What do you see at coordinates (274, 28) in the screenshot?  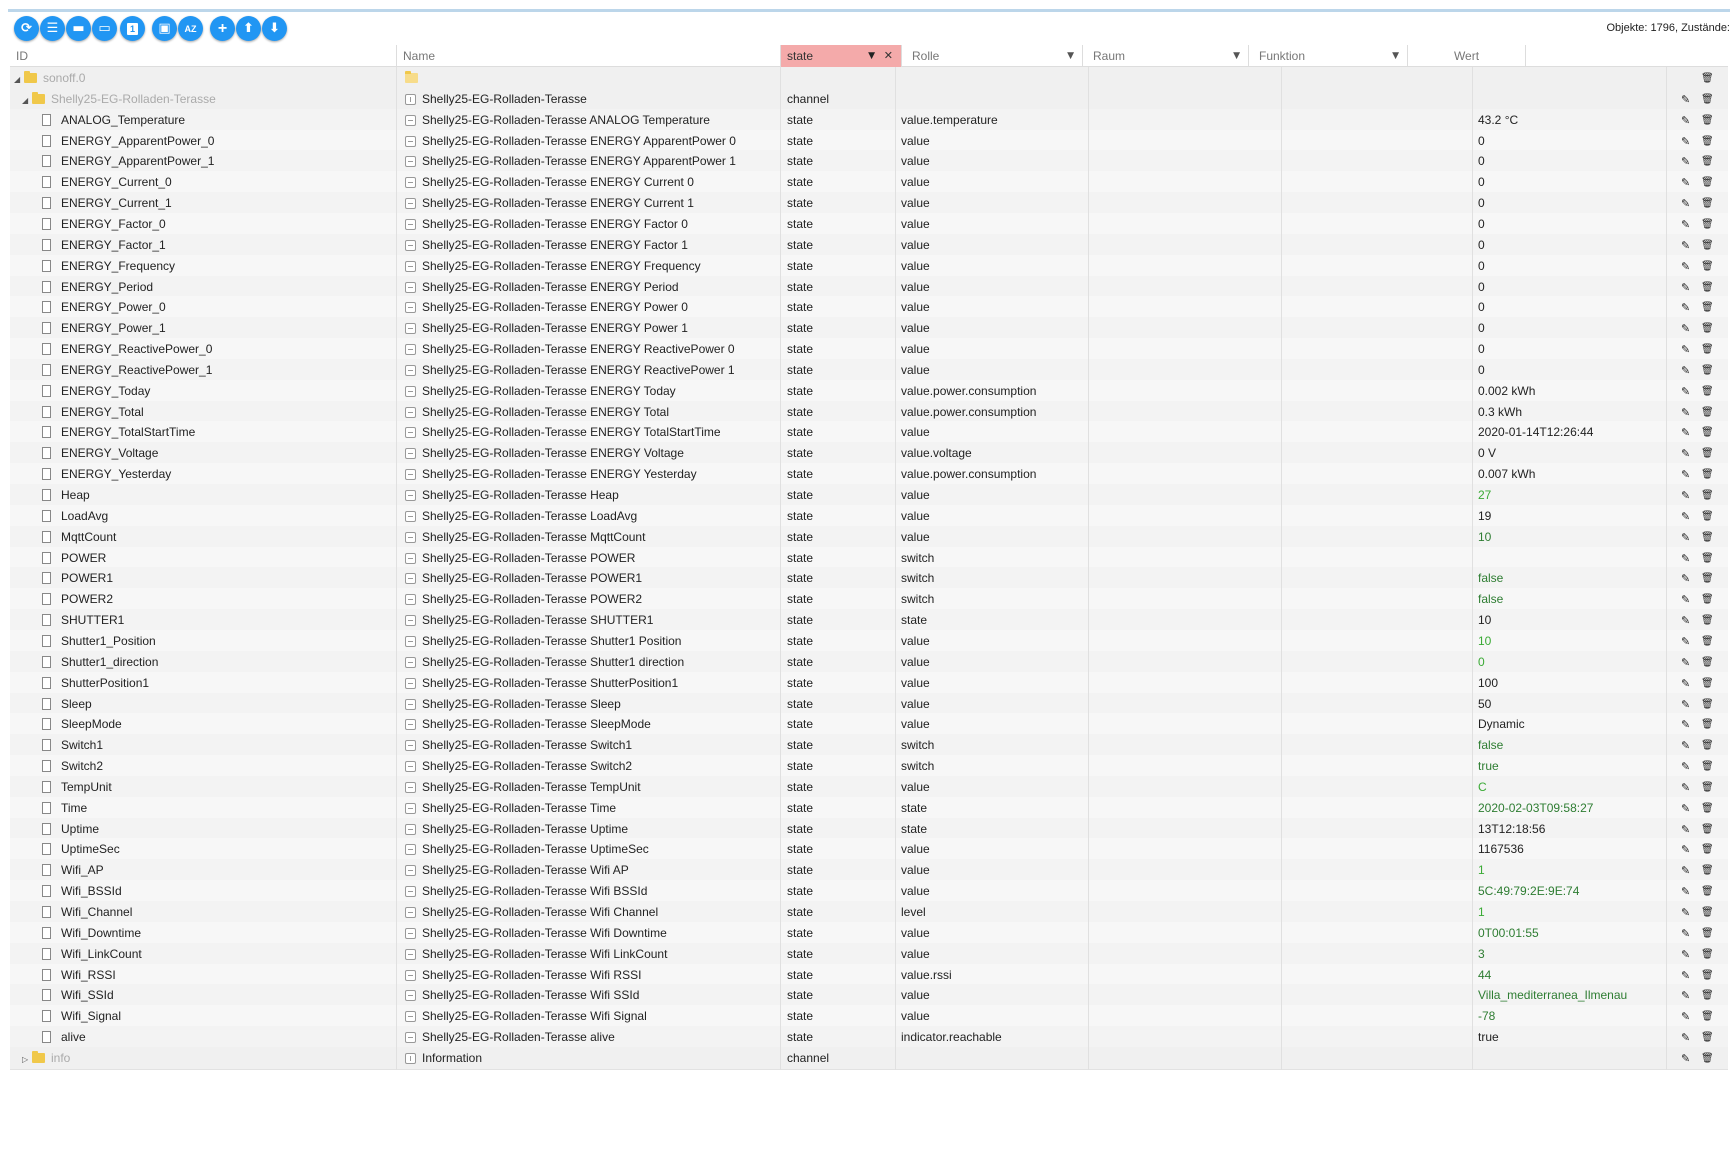 I see `download-button: ⬇` at bounding box center [274, 28].